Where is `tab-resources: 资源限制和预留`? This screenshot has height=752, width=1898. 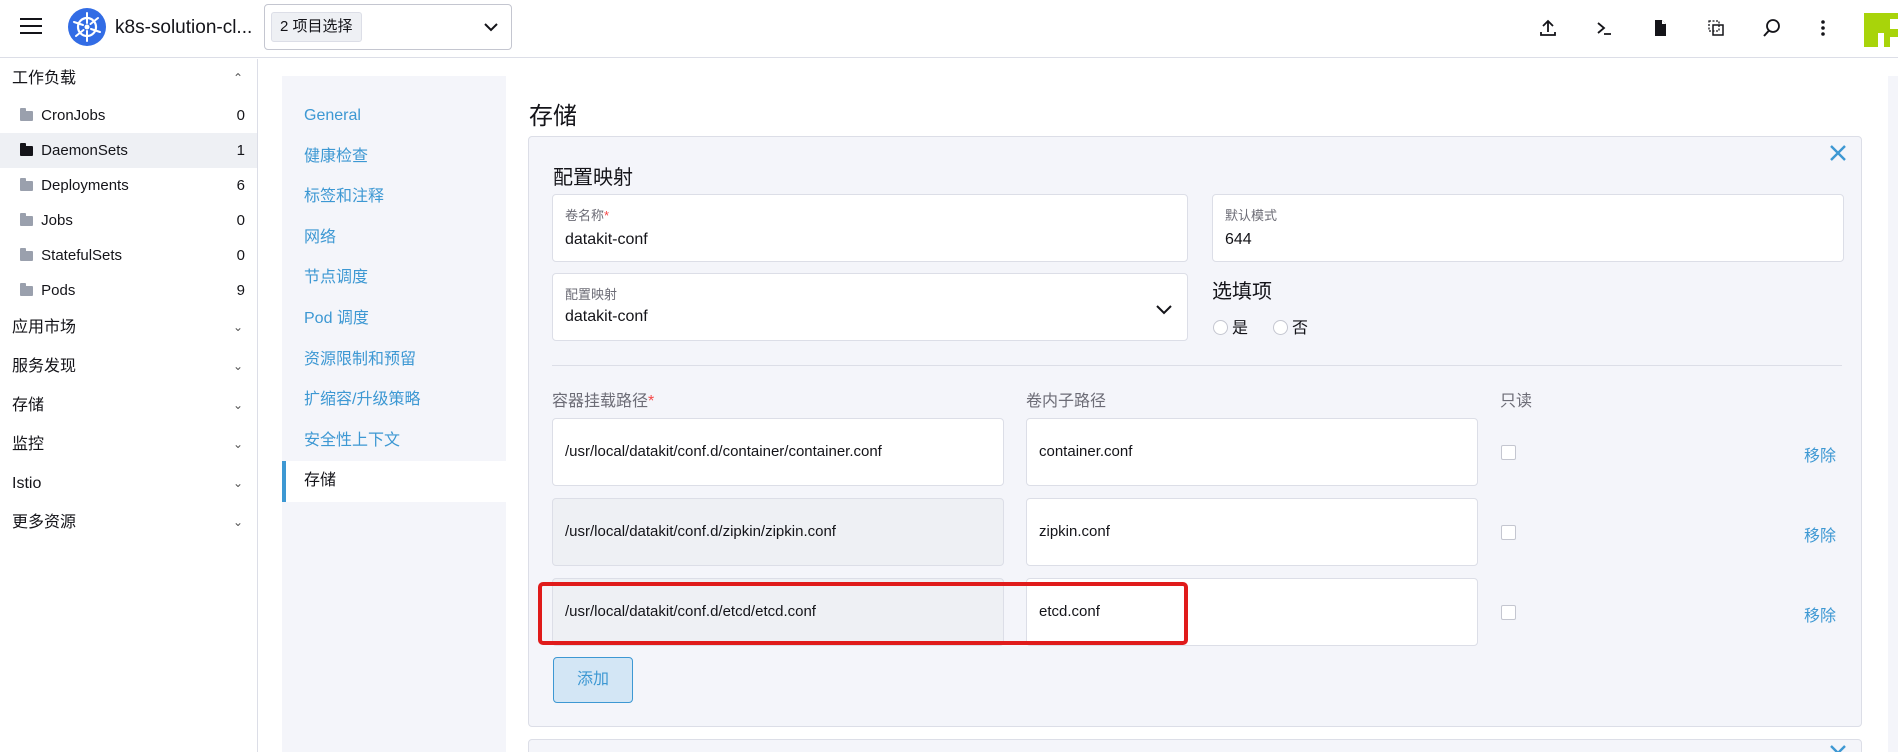
tab-resources: 资源限制和预留 is located at coordinates (394, 360).